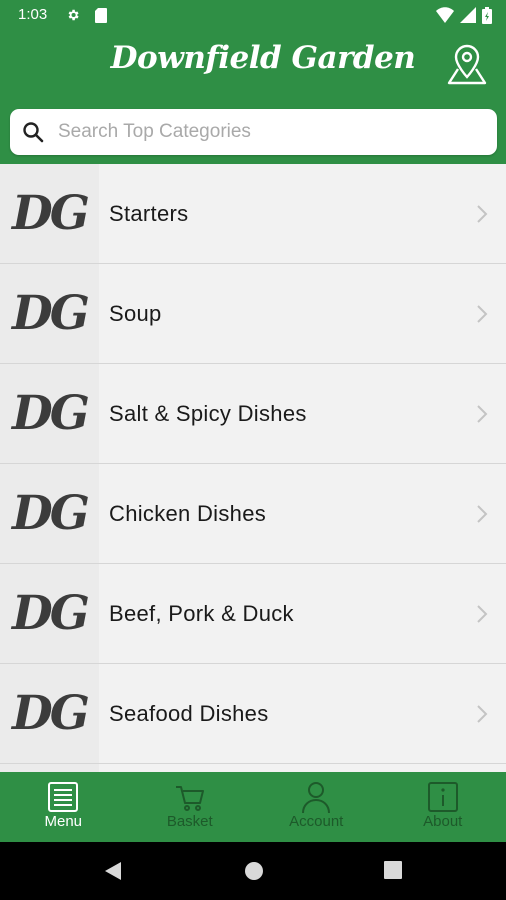 This screenshot has width=506, height=900. What do you see at coordinates (445, 15) in the screenshot?
I see `wifi-icon` at bounding box center [445, 15].